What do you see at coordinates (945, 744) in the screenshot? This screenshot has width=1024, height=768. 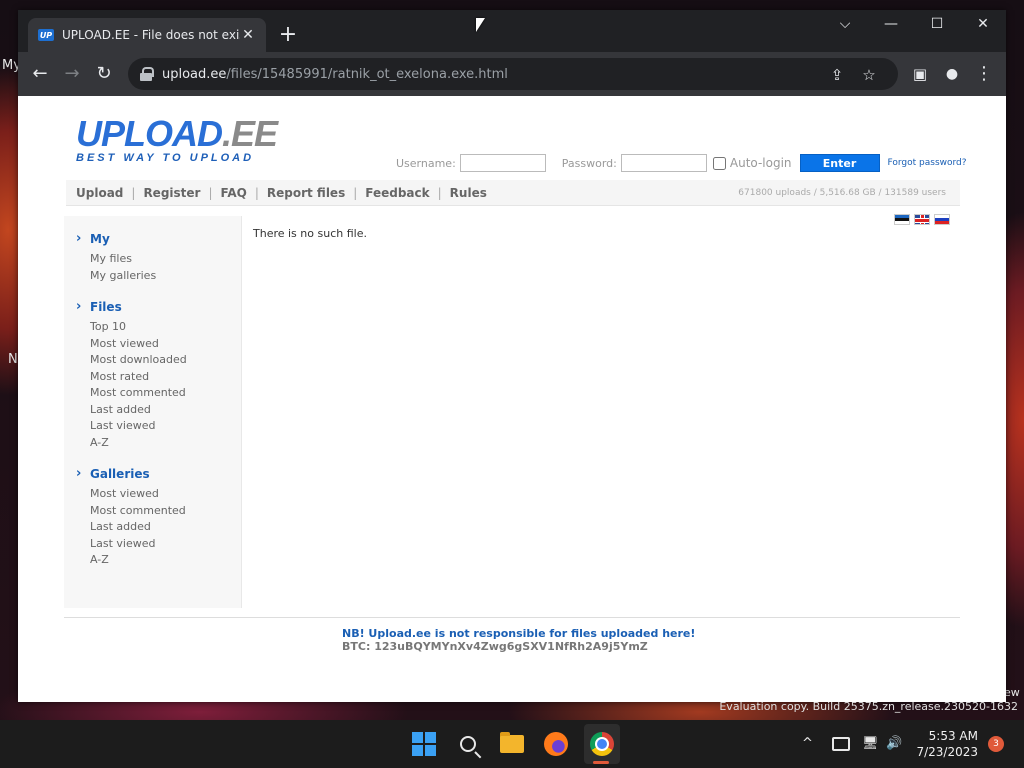 I see `system-clock: 5:53 AM 7/23/2023` at bounding box center [945, 744].